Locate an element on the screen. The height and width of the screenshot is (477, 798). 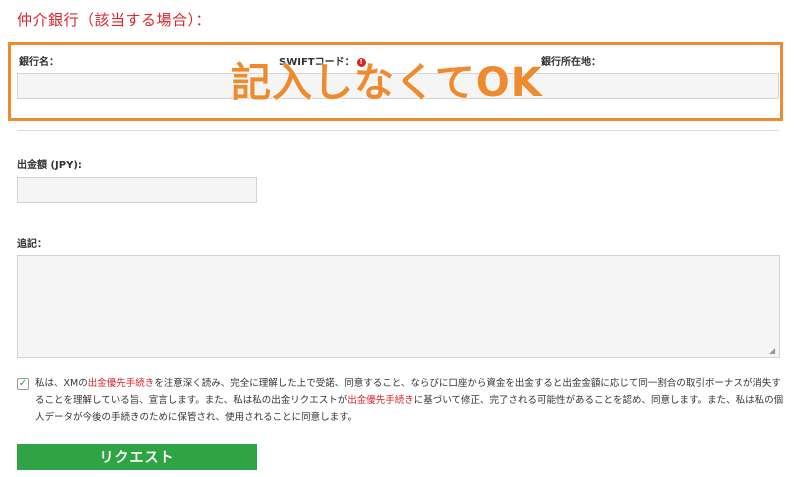
amount-label: 出金額 (JPY): is located at coordinates (49, 165).